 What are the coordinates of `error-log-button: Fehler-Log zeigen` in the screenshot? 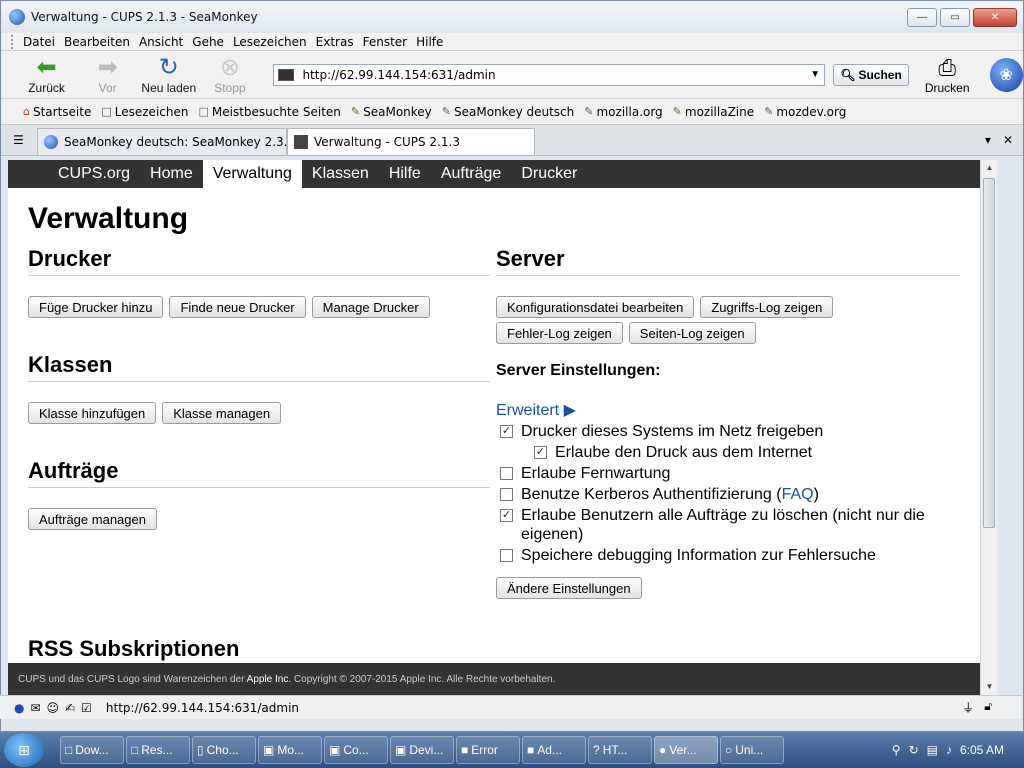 It's located at (559, 333).